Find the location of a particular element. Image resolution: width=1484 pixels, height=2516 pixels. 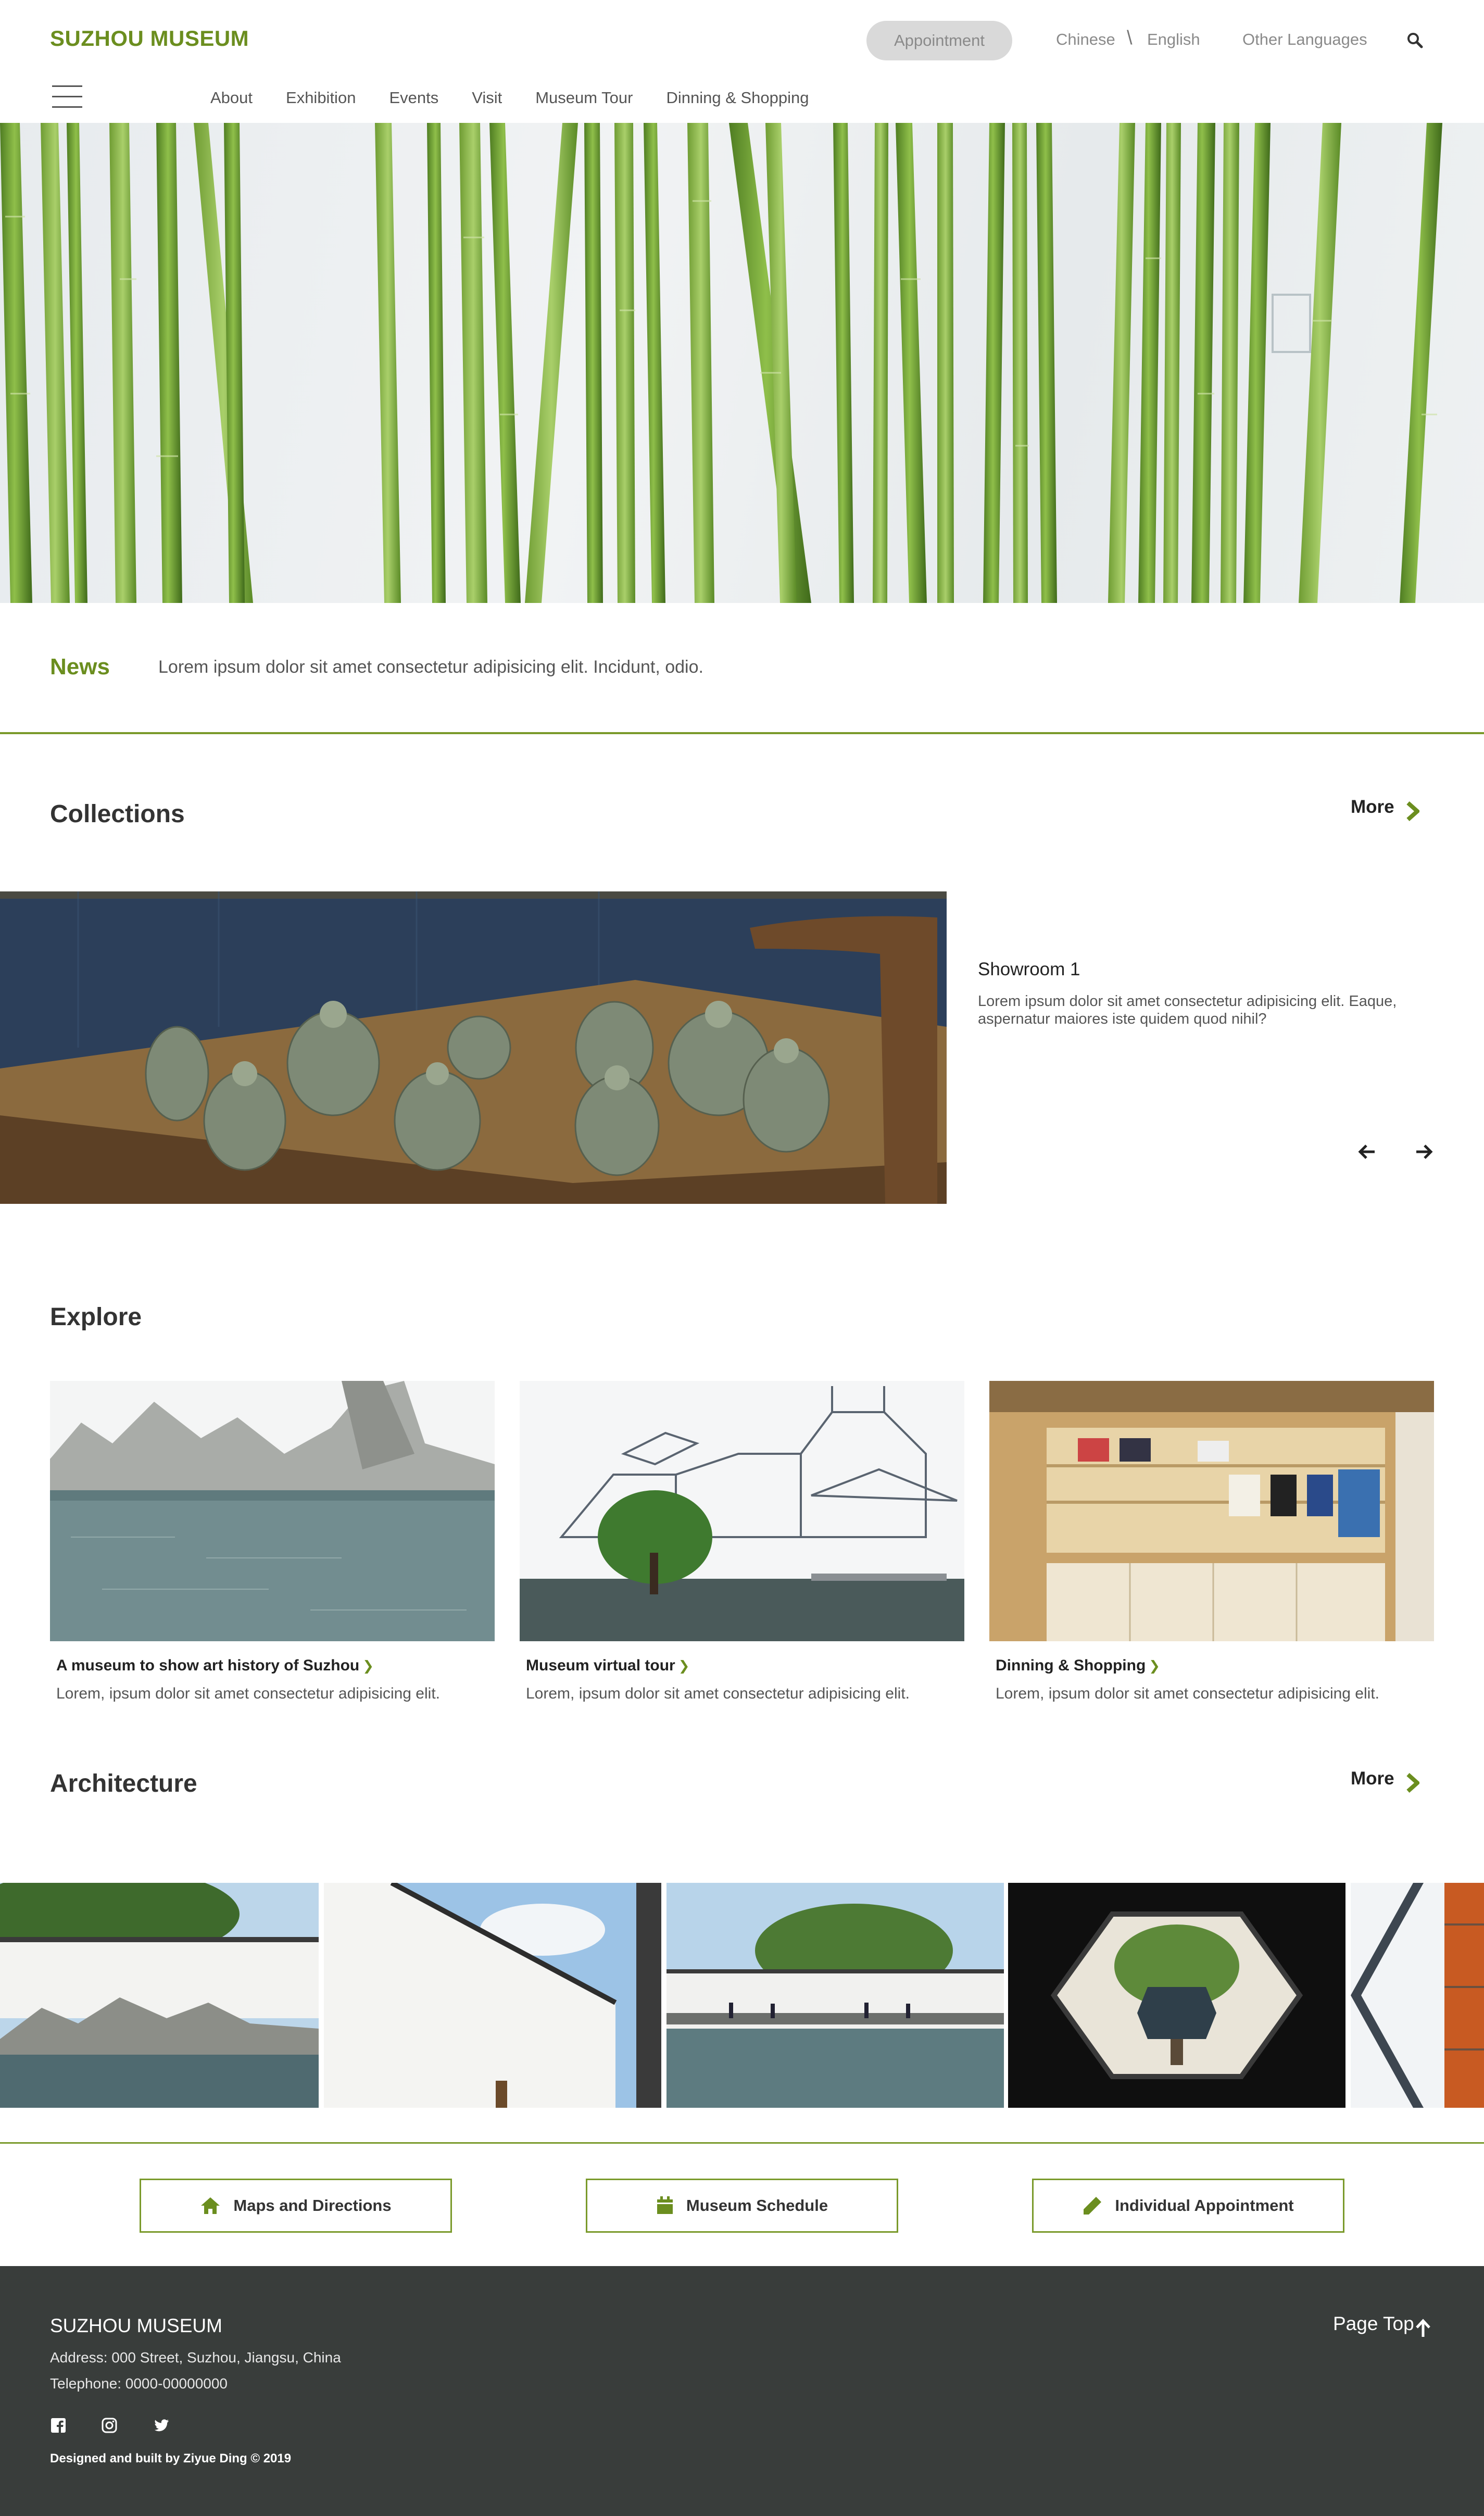

pond-courtyard-photo is located at coordinates (835, 1995).